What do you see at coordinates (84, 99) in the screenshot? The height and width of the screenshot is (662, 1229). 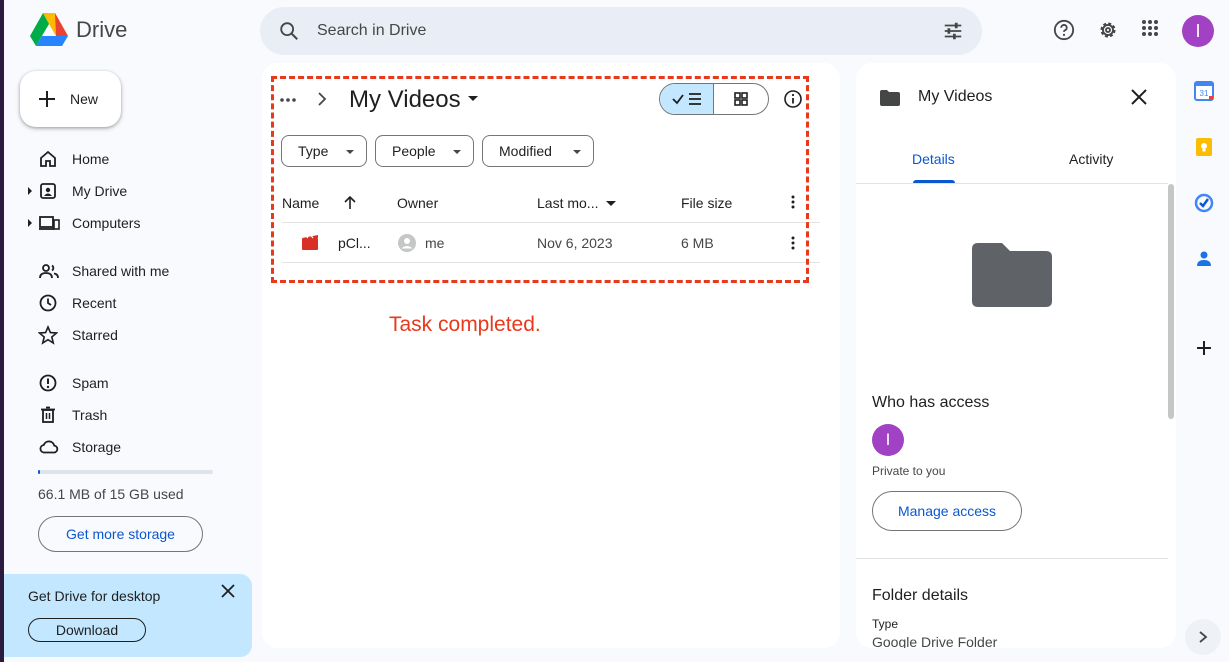 I see `new-button-label: New` at bounding box center [84, 99].